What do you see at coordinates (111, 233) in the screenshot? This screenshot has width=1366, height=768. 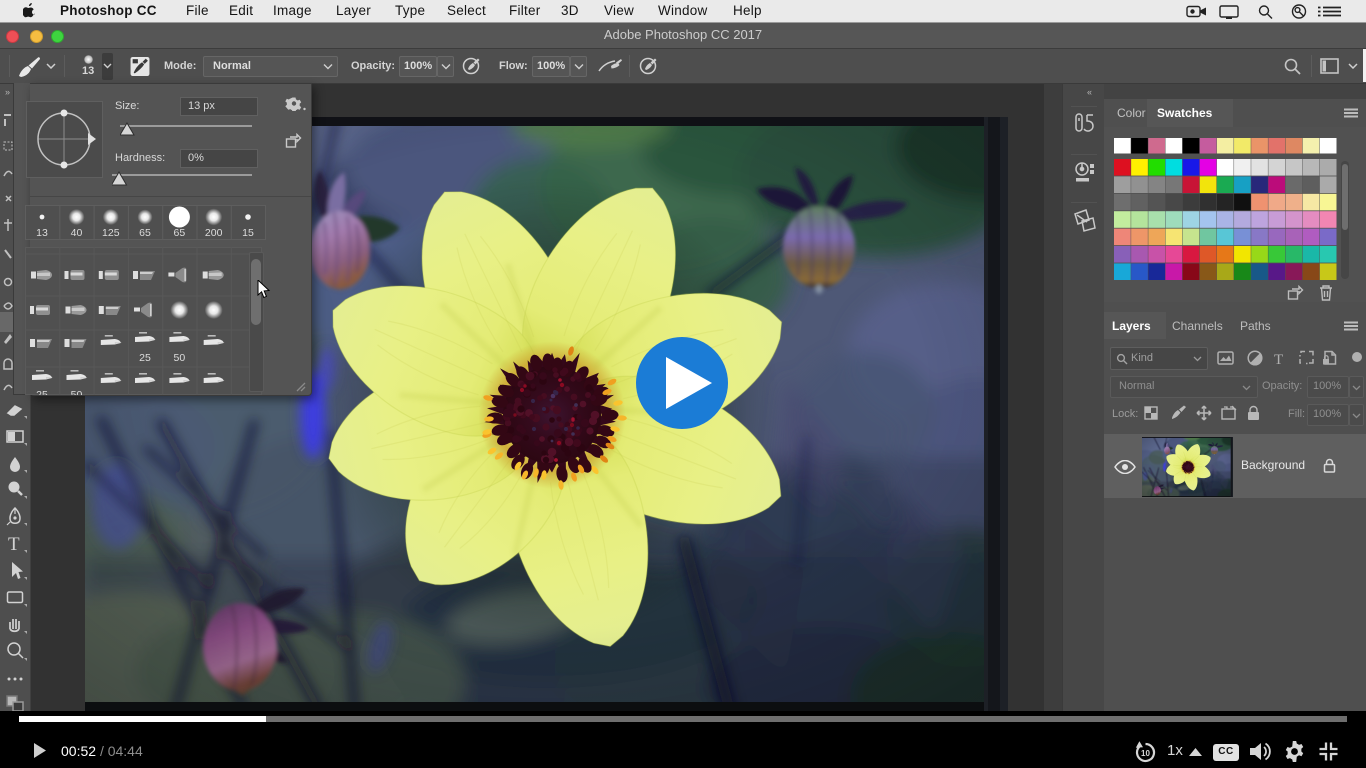 I see `svg-text: 125` at bounding box center [111, 233].